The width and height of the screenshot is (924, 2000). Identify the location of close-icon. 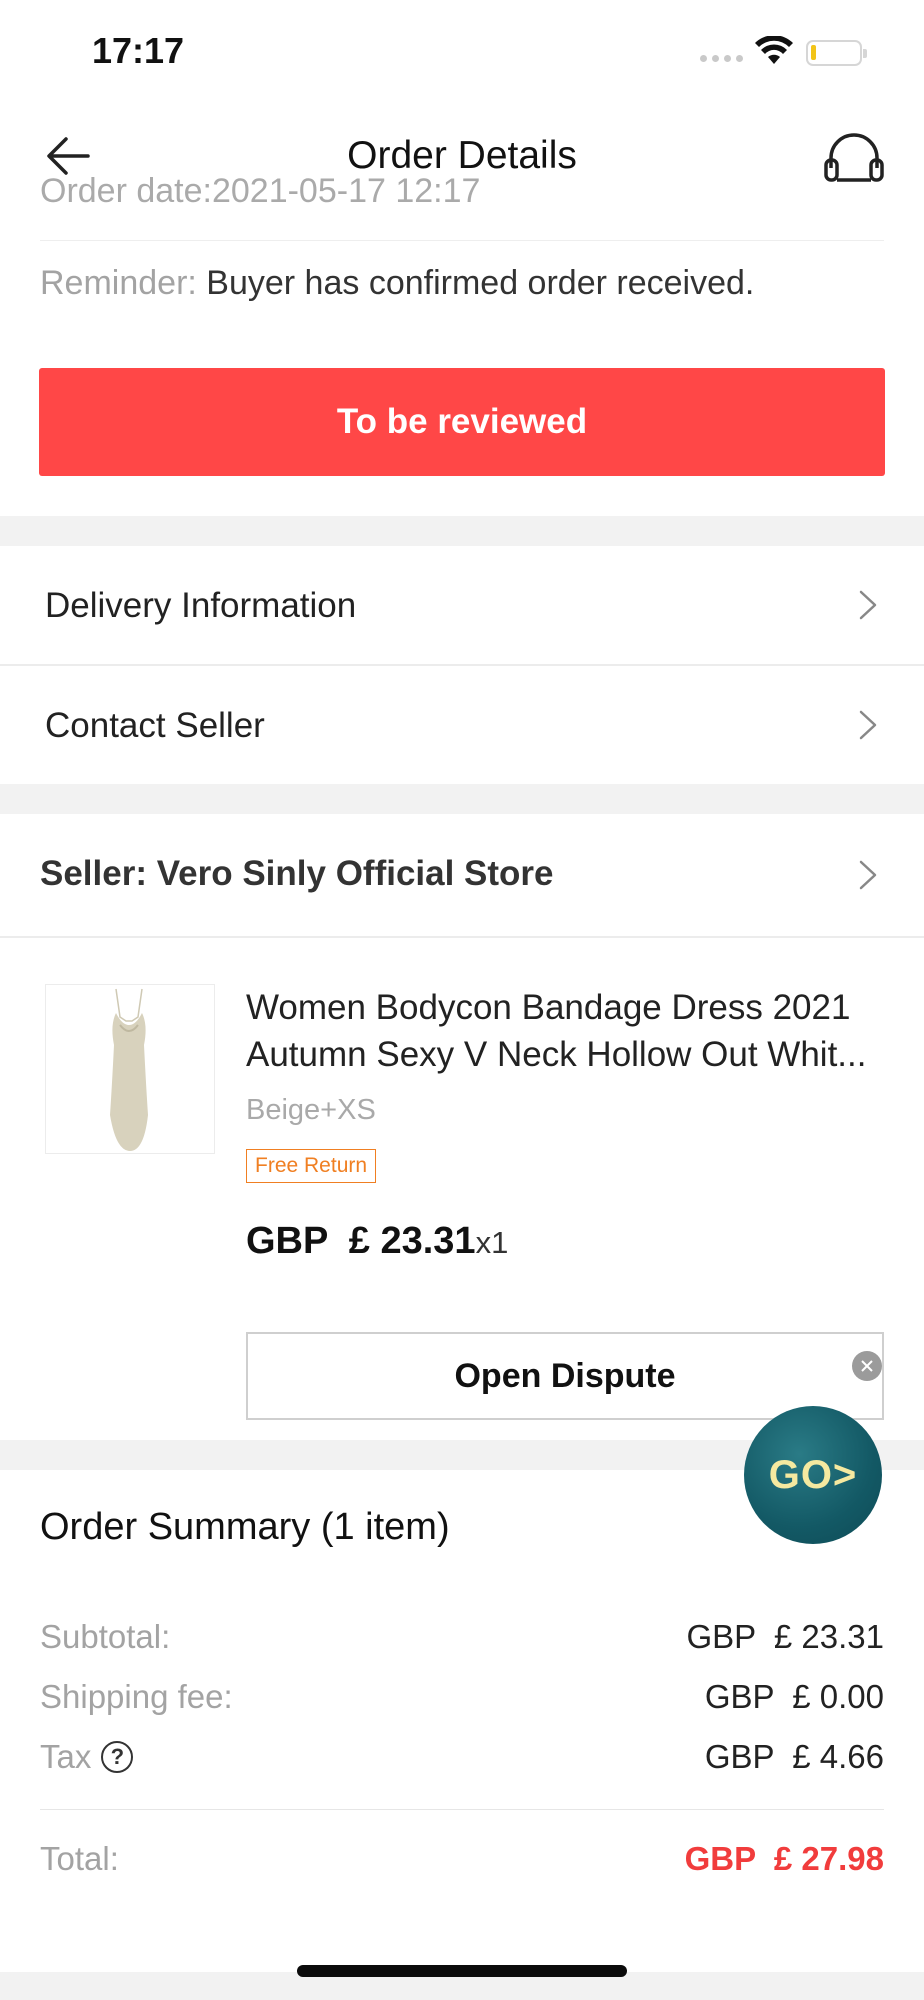
(867, 1366).